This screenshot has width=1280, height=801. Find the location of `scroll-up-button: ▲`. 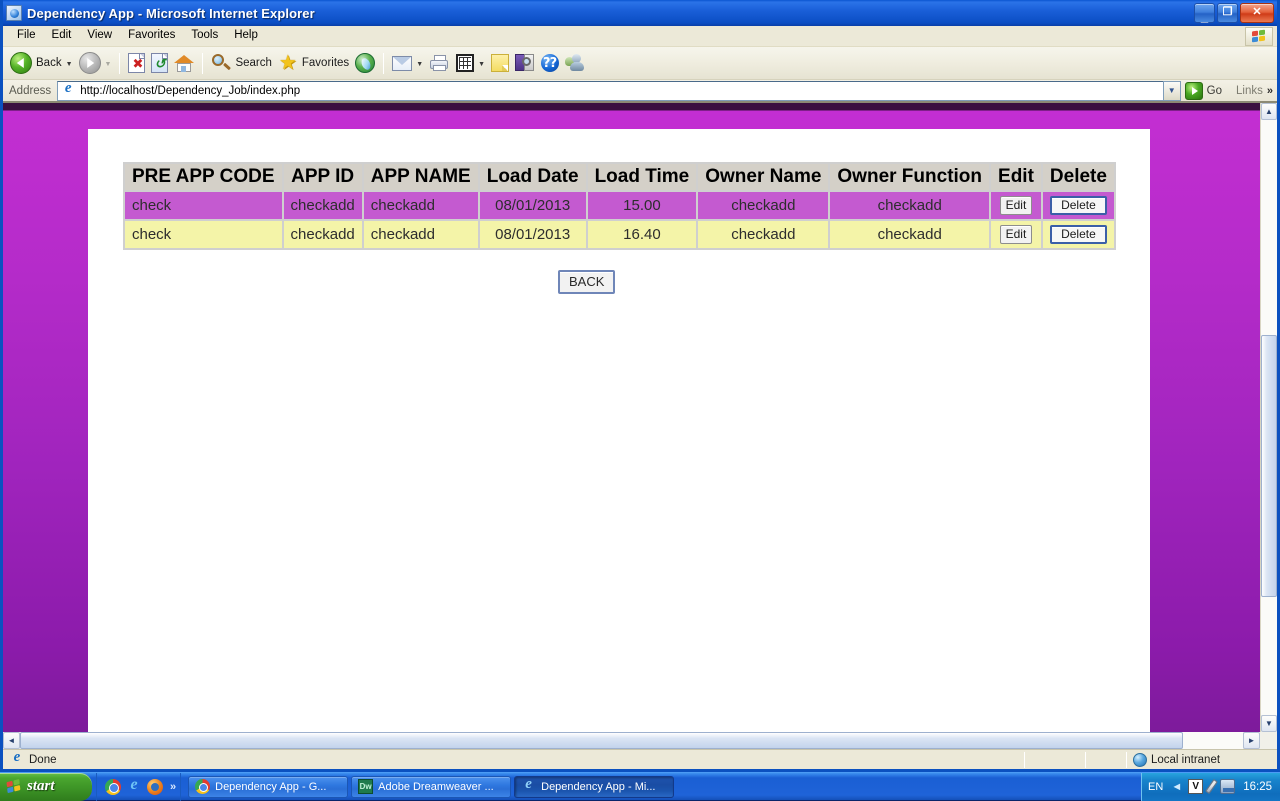

scroll-up-button: ▲ is located at coordinates (1269, 111).